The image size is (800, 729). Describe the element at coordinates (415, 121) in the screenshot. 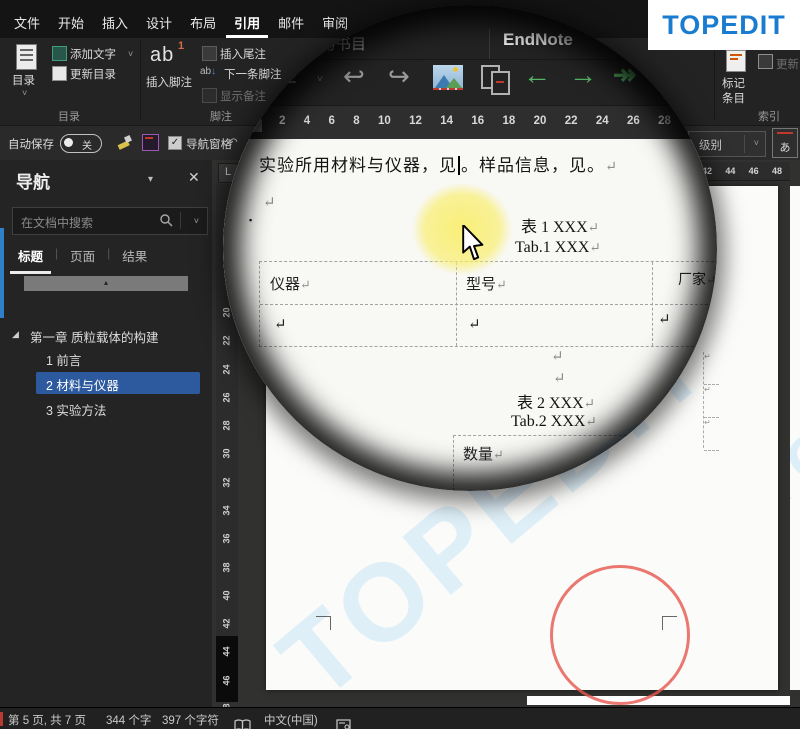

I see `ruler-number: 12` at that location.